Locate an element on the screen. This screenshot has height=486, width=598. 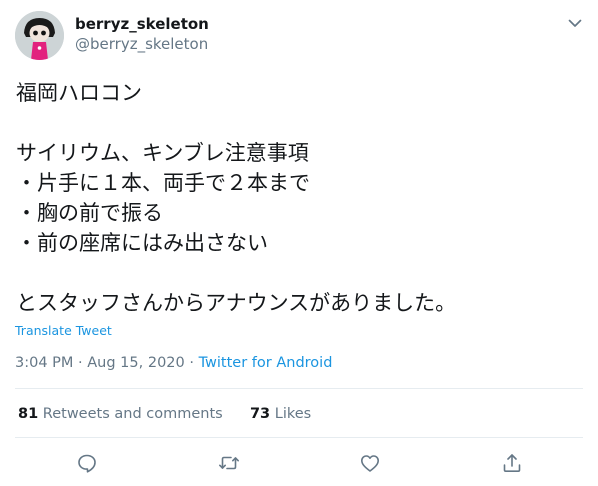
avatar is located at coordinates (39, 35).